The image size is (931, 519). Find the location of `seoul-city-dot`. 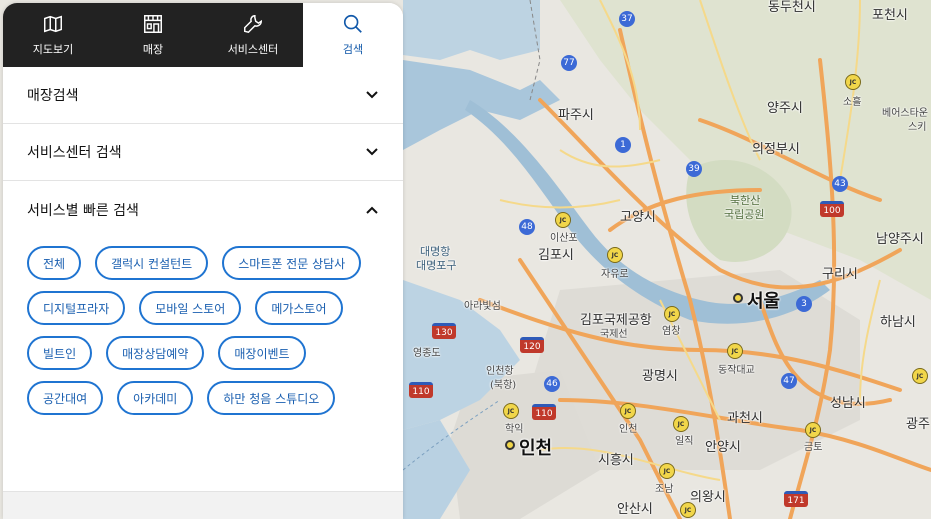

seoul-city-dot is located at coordinates (738, 298).